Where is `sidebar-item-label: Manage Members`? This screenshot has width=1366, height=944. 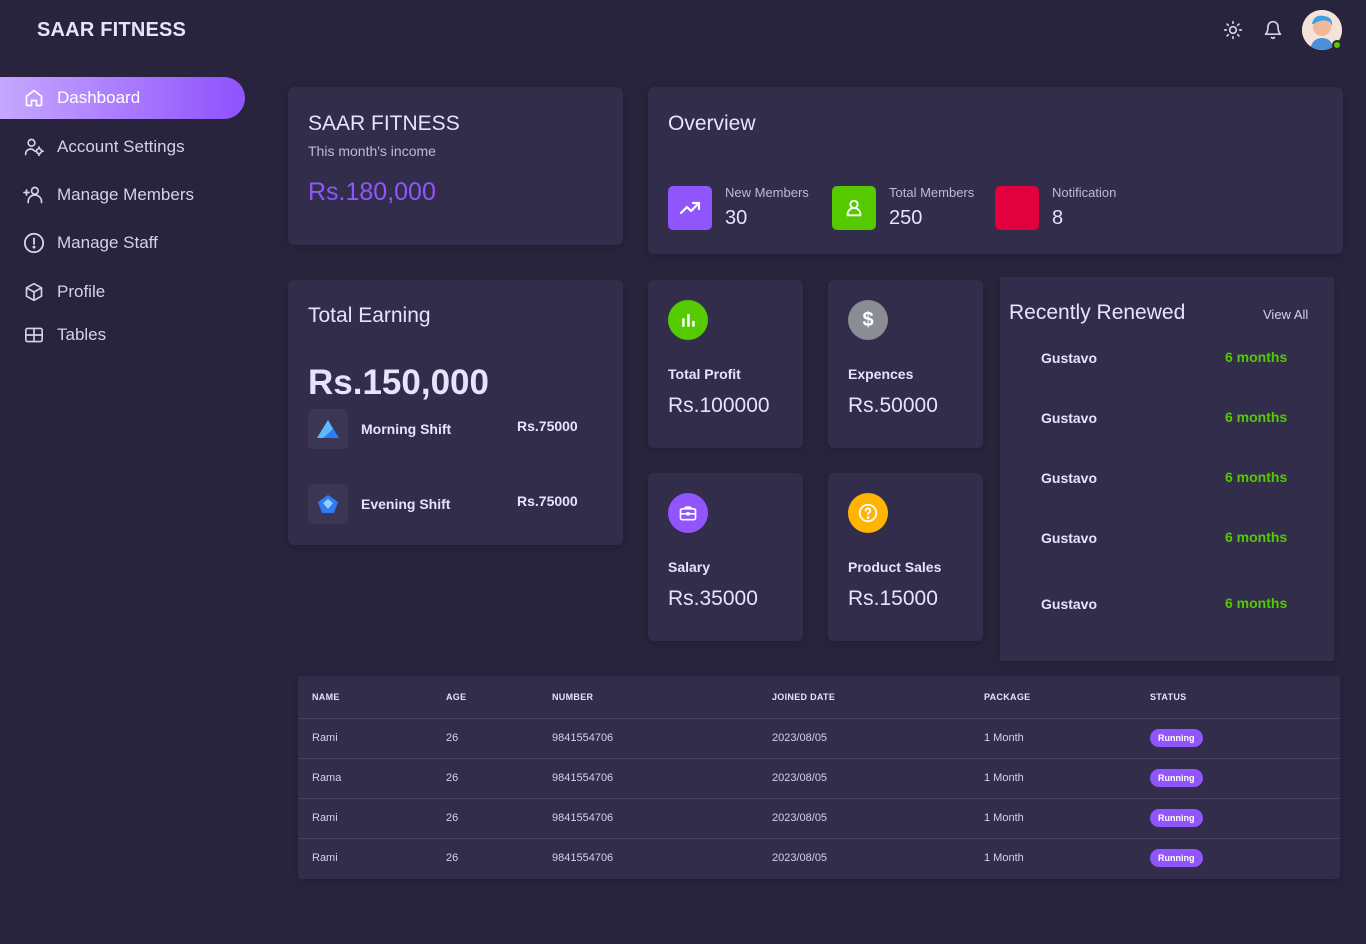 sidebar-item-label: Manage Members is located at coordinates (126, 194).